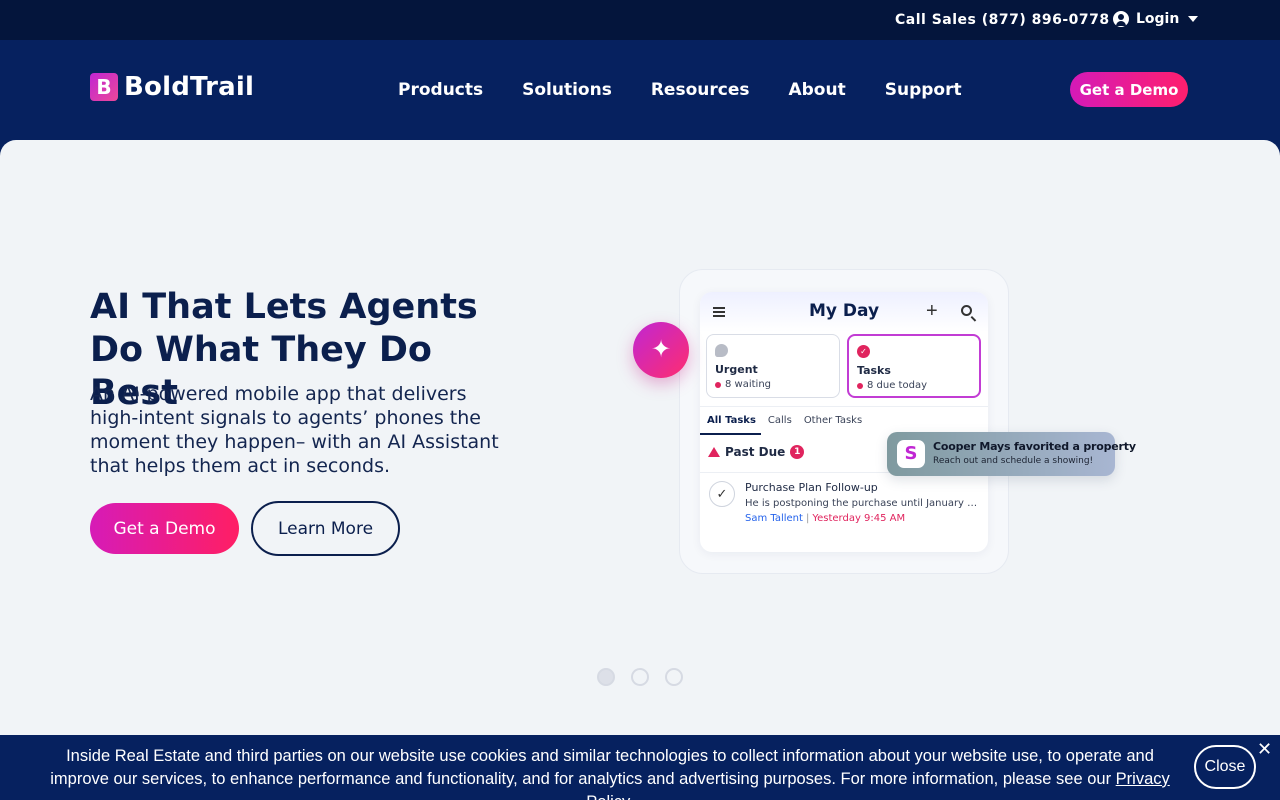 This screenshot has width=1280, height=800. I want to click on cookie-suffix: ., so click(631, 796).